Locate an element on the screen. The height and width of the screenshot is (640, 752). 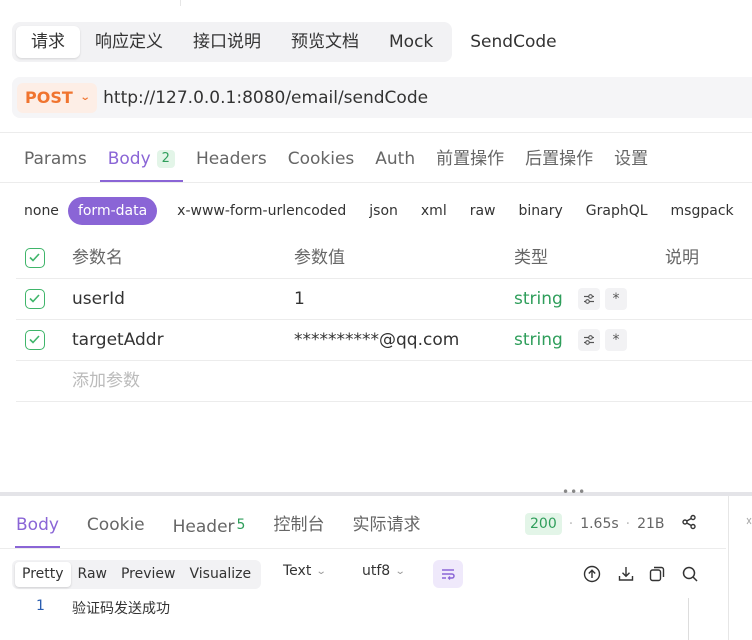
tab-api-description: 接口说明 is located at coordinates (227, 42).